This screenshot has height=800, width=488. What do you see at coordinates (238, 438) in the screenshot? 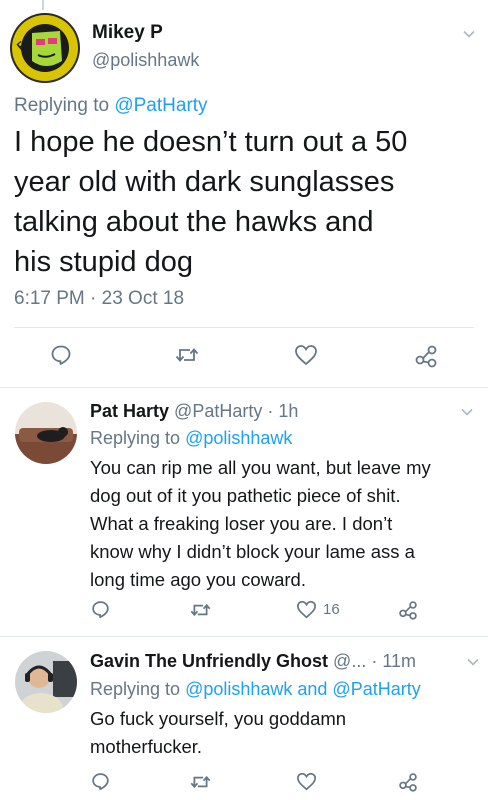
I see `replying-to-link: @polishhawk` at bounding box center [238, 438].